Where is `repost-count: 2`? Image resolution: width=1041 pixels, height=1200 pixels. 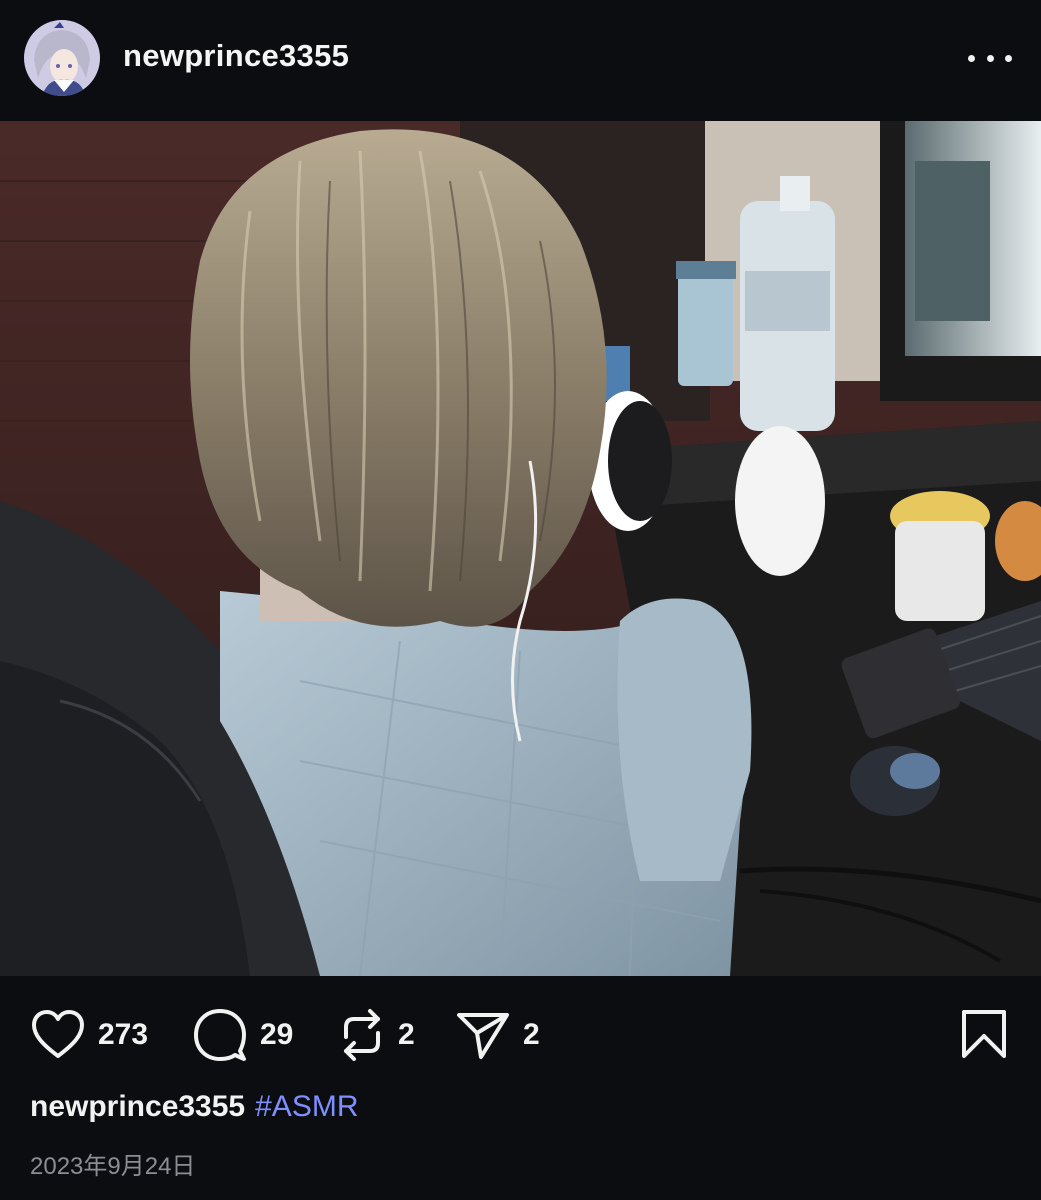
repost-count: 2 is located at coordinates (406, 1034).